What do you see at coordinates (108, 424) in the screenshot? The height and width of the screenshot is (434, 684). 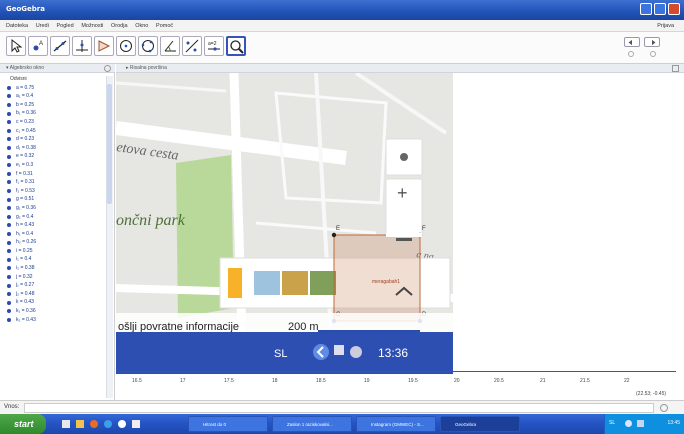 I see `quicklaunch-media-icon` at bounding box center [108, 424].